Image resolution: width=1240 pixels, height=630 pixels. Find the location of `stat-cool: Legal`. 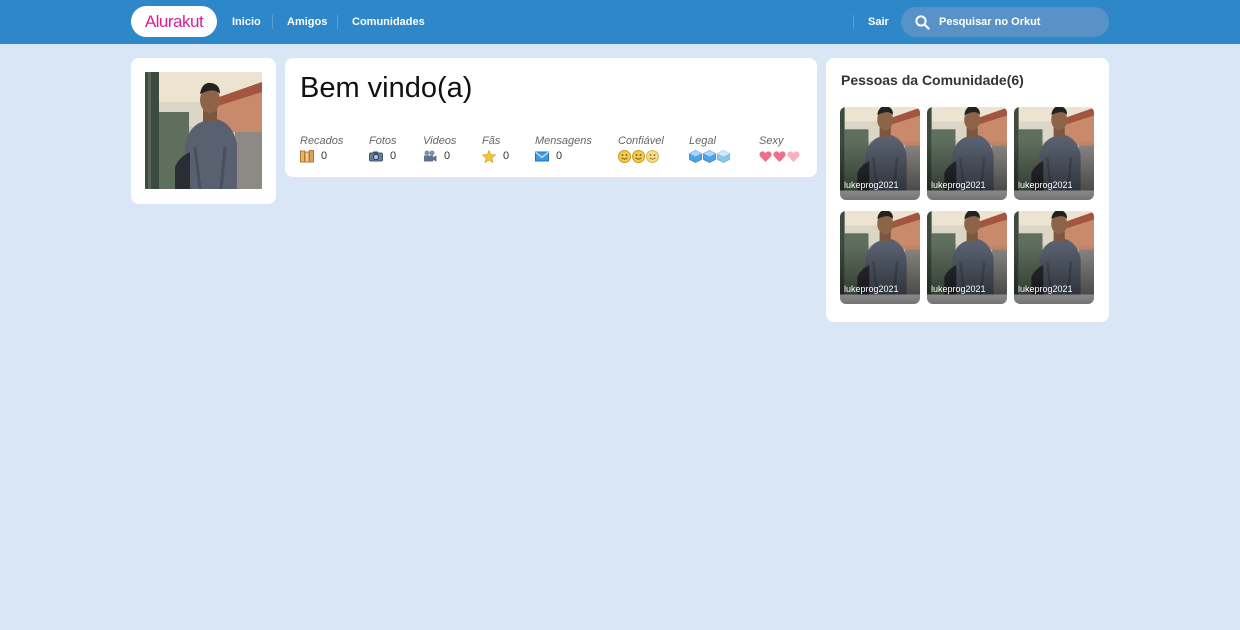

stat-cool: Legal is located at coordinates (709, 149).